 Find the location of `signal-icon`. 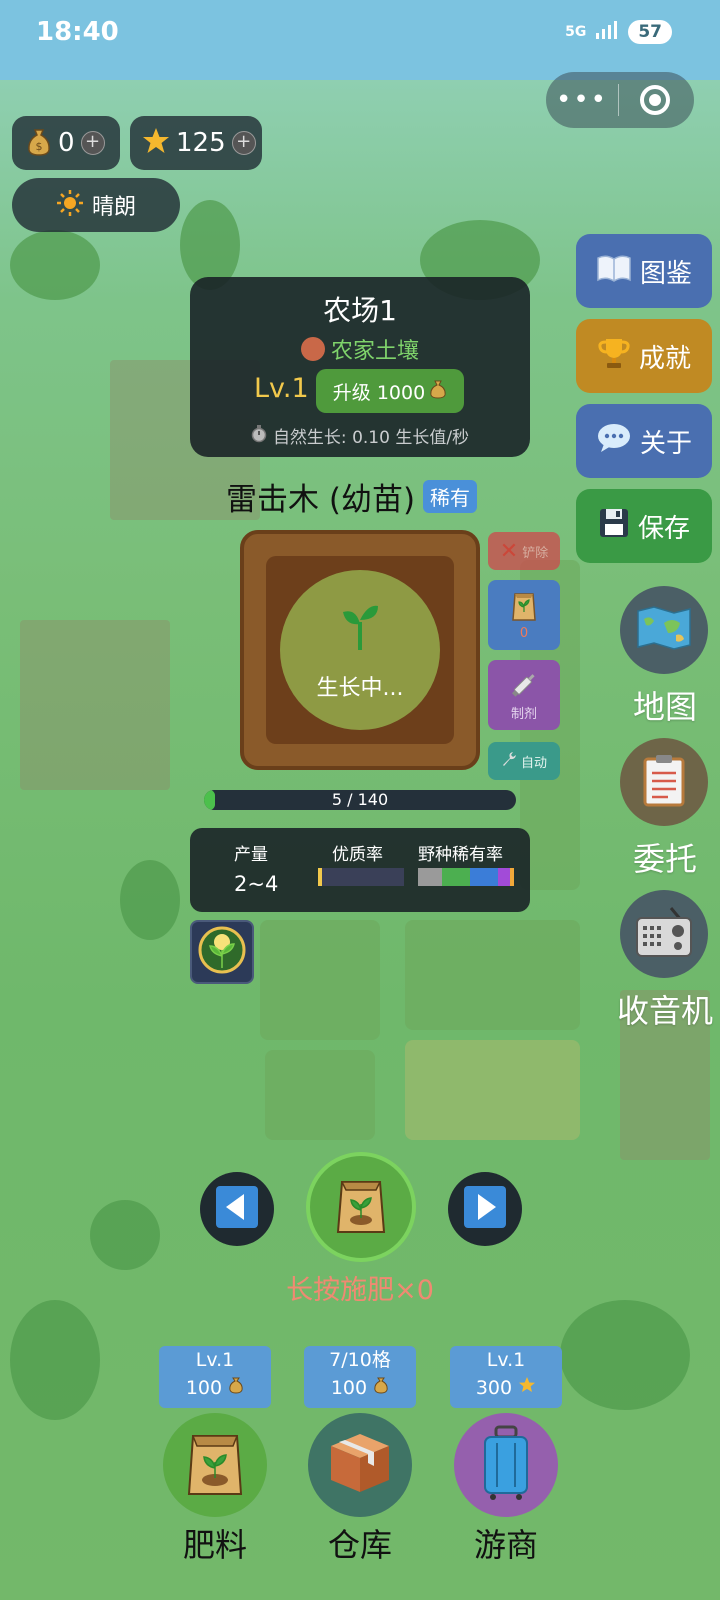

signal-icon is located at coordinates (607, 32).